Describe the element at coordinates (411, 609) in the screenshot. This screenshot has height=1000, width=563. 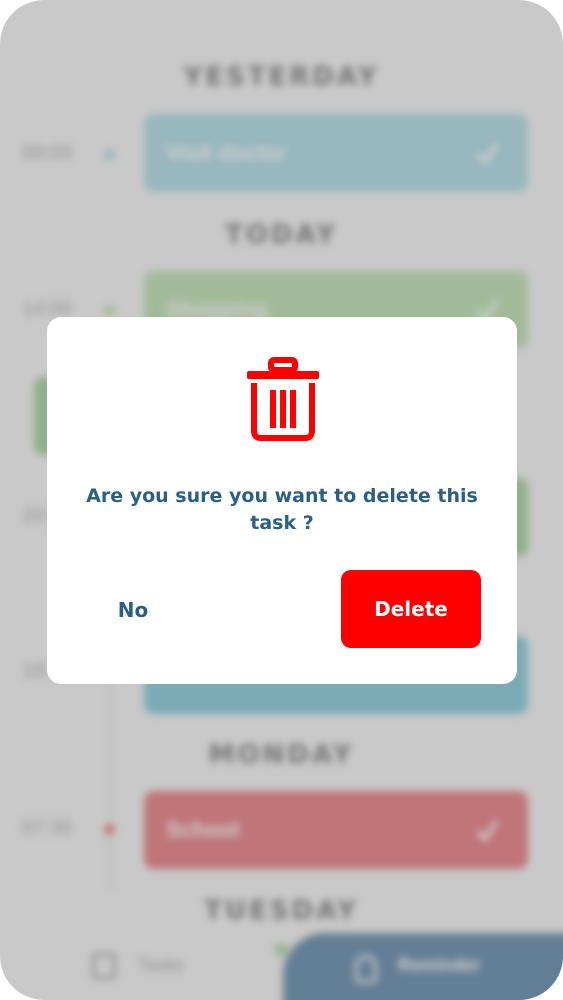
I see `delete-button: Delete` at that location.